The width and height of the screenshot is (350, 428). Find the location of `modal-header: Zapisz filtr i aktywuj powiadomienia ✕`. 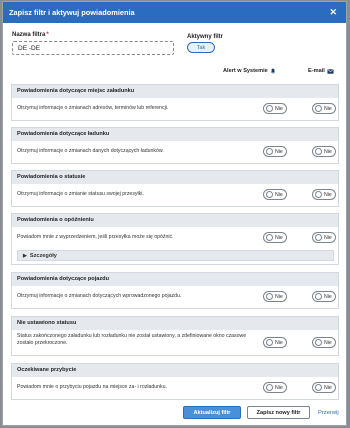

modal-header: Zapisz filtr i aktywuj powiadomienia ✕ is located at coordinates (174, 12).